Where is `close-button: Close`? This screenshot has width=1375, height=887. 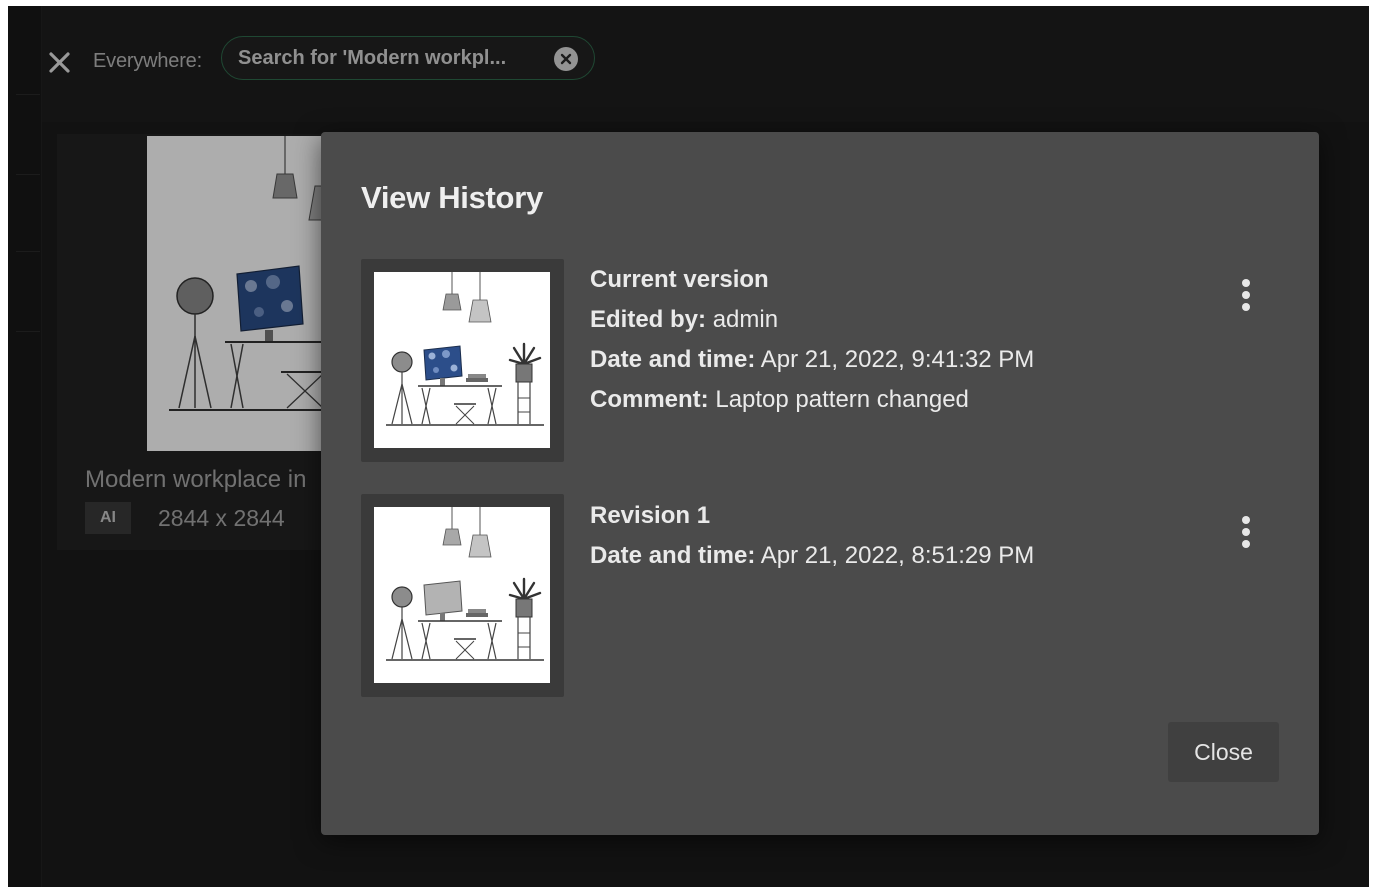 close-button: Close is located at coordinates (1223, 752).